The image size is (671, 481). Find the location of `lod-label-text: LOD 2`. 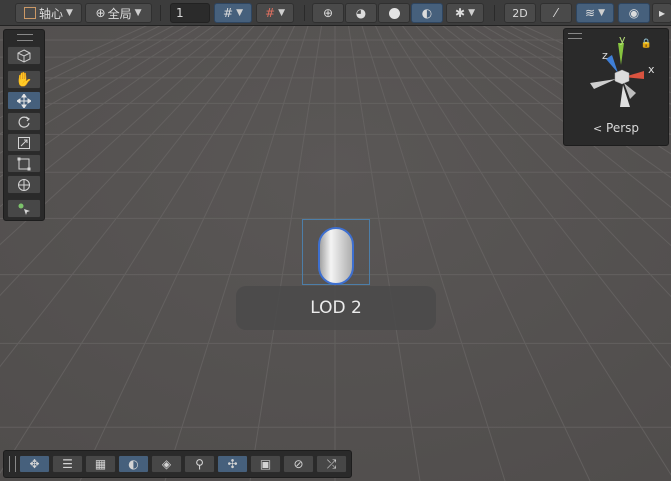

lod-label-text: LOD 2 is located at coordinates (336, 308).